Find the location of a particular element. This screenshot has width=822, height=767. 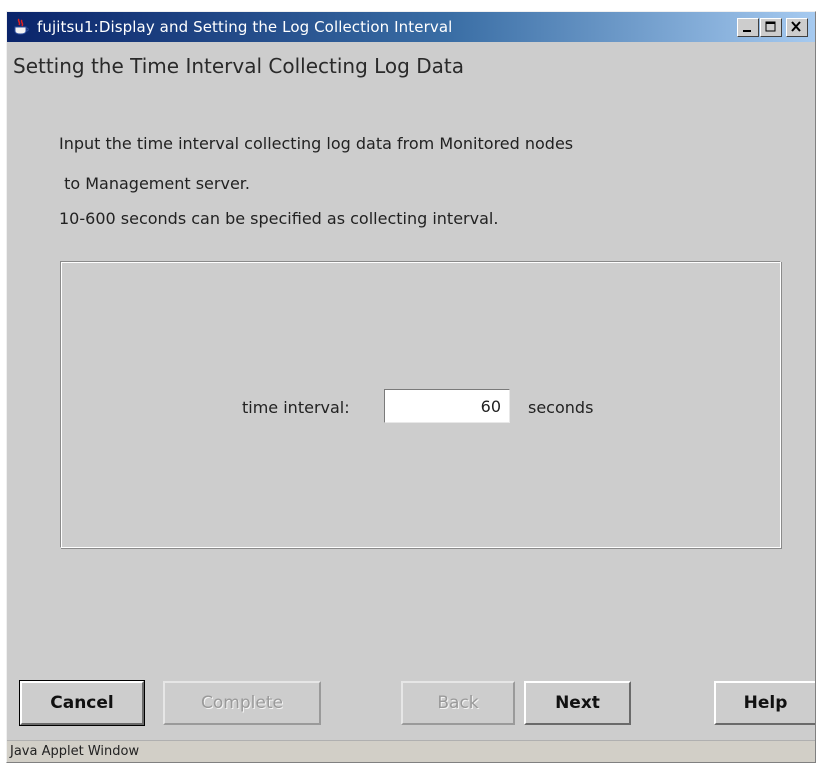

maximize-button is located at coordinates (771, 27).